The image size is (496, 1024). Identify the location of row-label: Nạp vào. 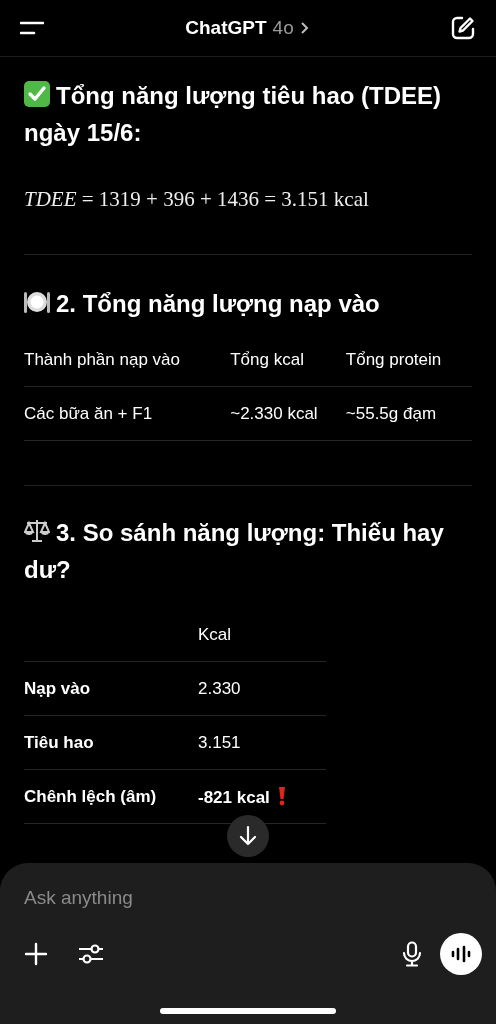
(57, 688).